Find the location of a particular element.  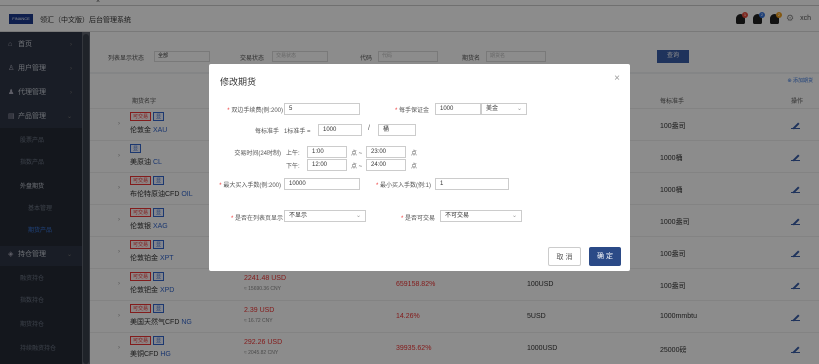

pm-end-input: 24:00 is located at coordinates (386, 165).